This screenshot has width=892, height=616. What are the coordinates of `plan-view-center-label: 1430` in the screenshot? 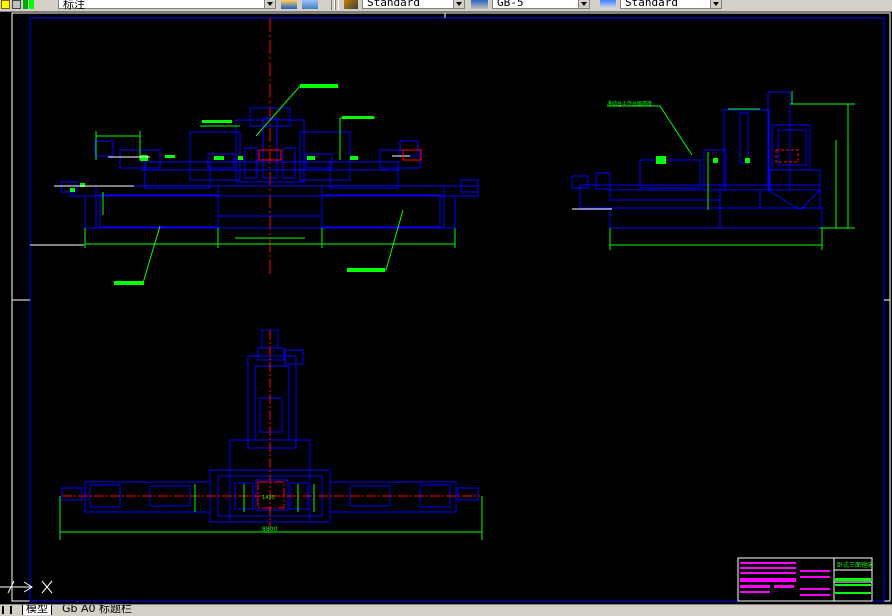 It's located at (268, 498).